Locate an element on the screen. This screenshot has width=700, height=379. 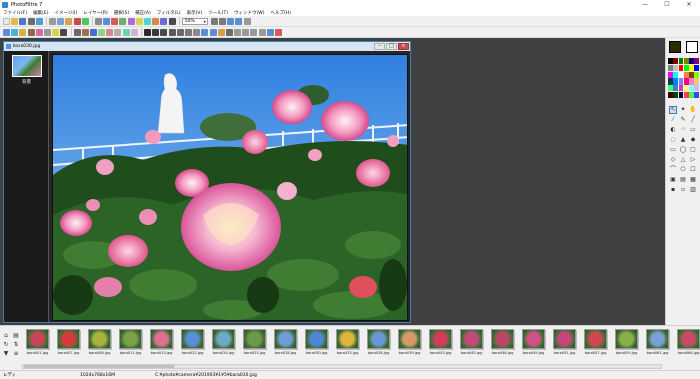
open-folder-icon is located at coordinates (15, 21).